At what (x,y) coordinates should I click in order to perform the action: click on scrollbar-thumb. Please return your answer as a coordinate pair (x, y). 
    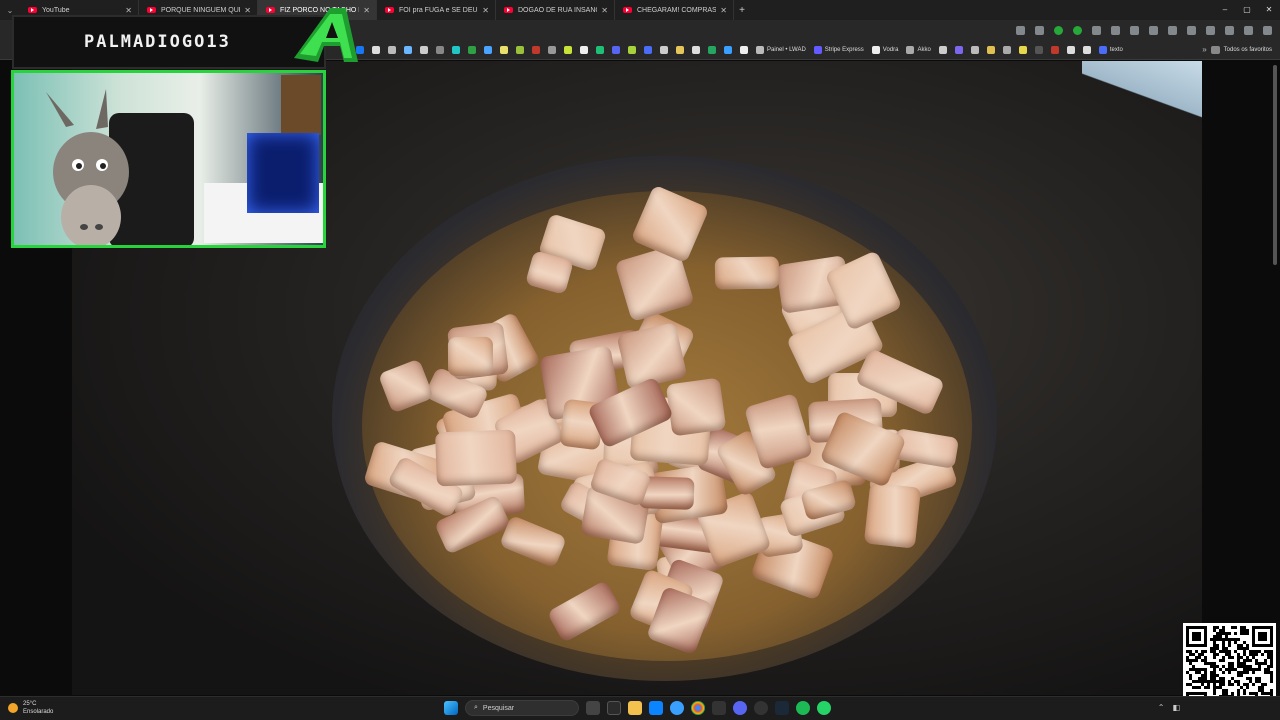
    Looking at the image, I should click on (1275, 165).